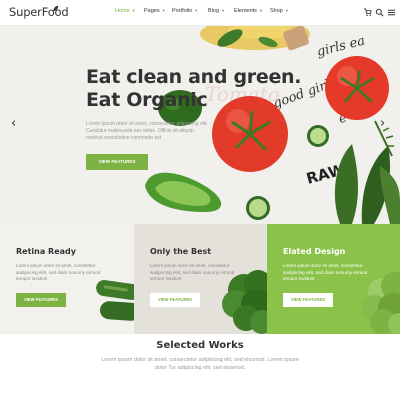 Image resolution: width=400 pixels, height=400 pixels. I want to click on menu-icon, so click(391, 12).